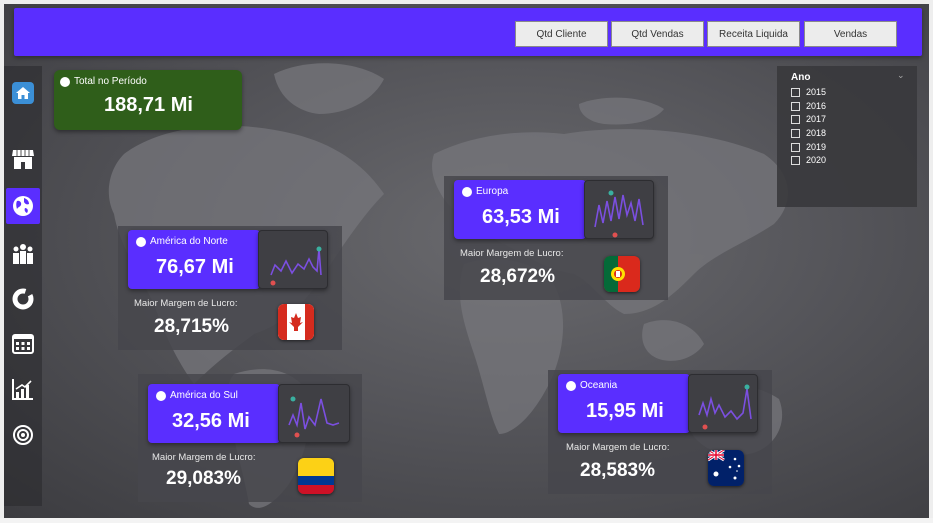 This screenshot has width=933, height=523. What do you see at coordinates (23, 389) in the screenshot?
I see `bar-chart-icon` at bounding box center [23, 389].